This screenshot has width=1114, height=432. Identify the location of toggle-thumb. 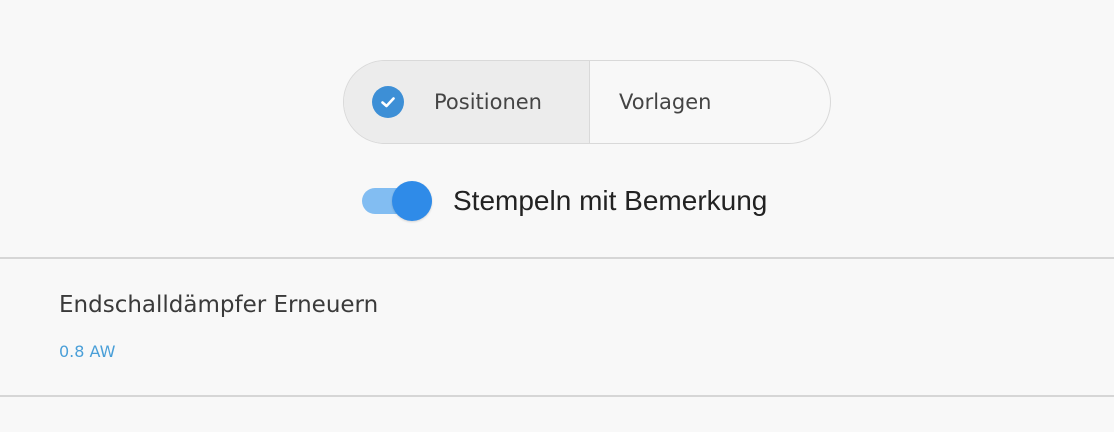
(412, 201).